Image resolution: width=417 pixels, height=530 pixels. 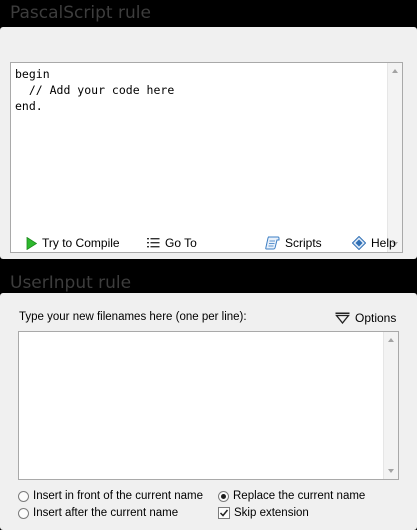 I want to click on insert-front-option: Insert in front of the current name, so click(x=110, y=496).